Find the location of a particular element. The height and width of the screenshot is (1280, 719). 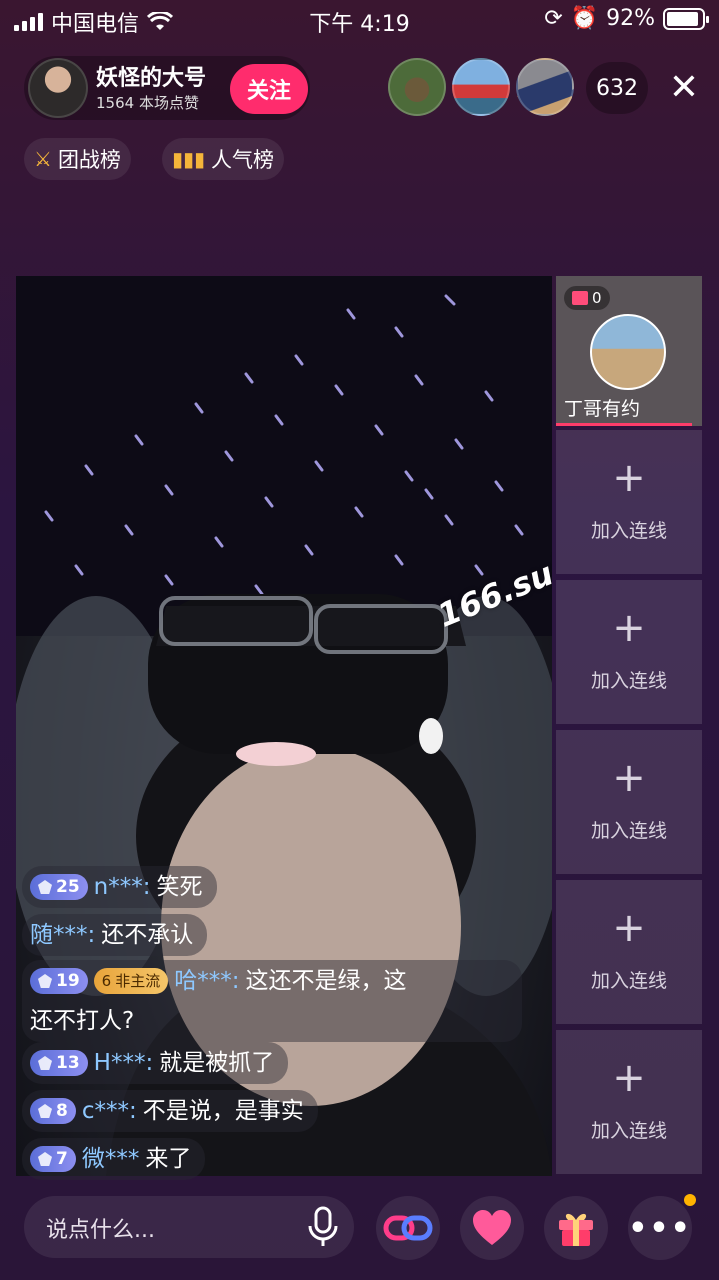

chat-message: 7 微*** 来了 is located at coordinates (114, 1159).